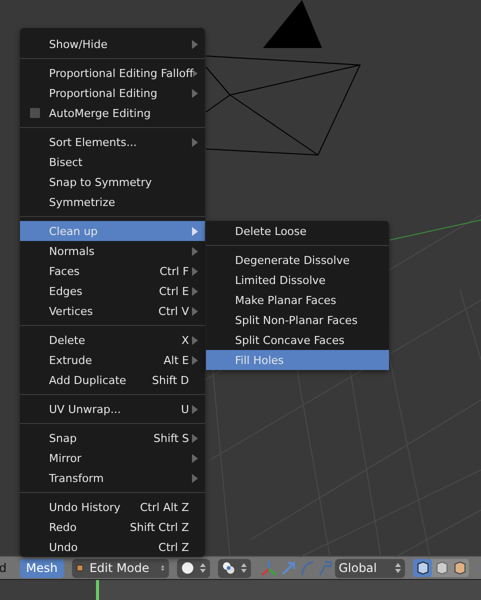 This screenshot has height=600, width=481. Describe the element at coordinates (324, 568) in the screenshot. I see `scale-icon` at that location.